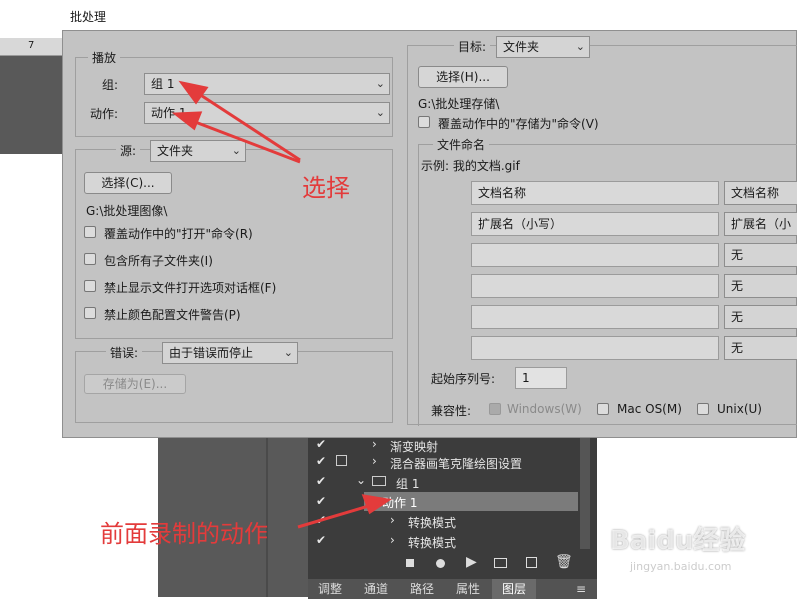 This screenshot has width=797, height=599. Describe the element at coordinates (239, 121) in the screenshot. I see `arrow-to-group` at that location.